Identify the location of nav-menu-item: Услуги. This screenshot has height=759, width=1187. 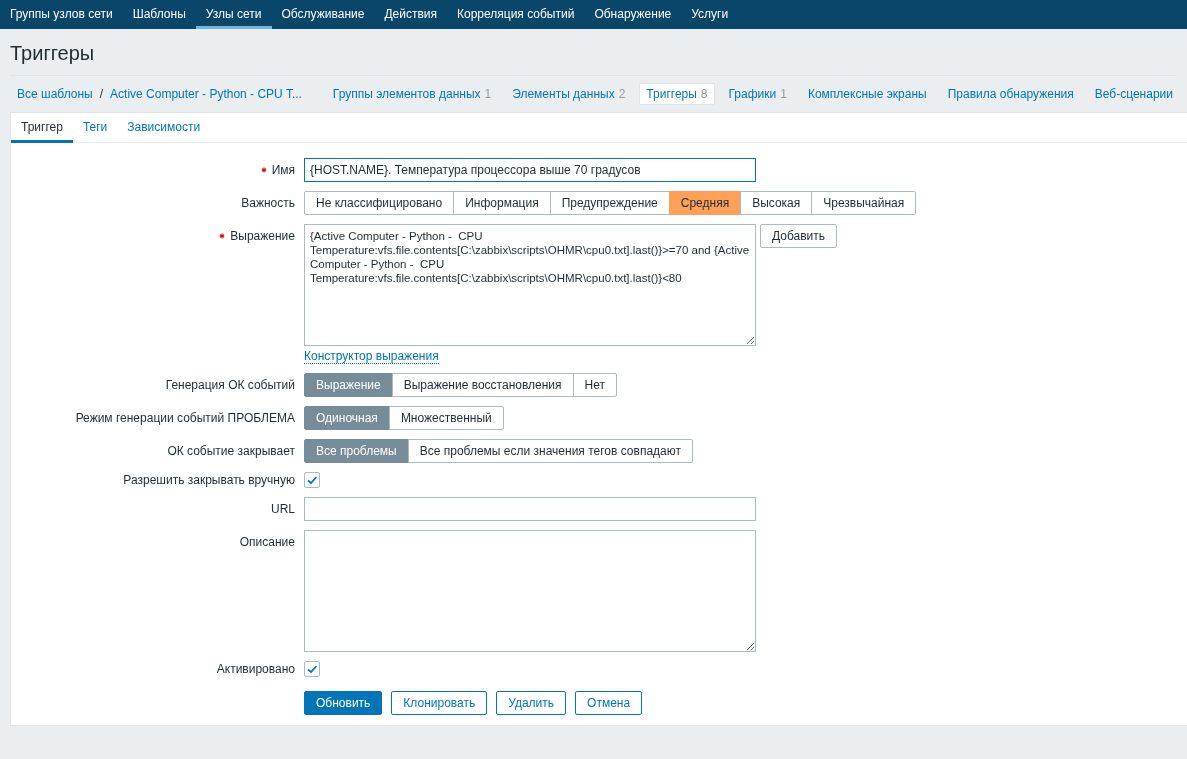
(710, 14).